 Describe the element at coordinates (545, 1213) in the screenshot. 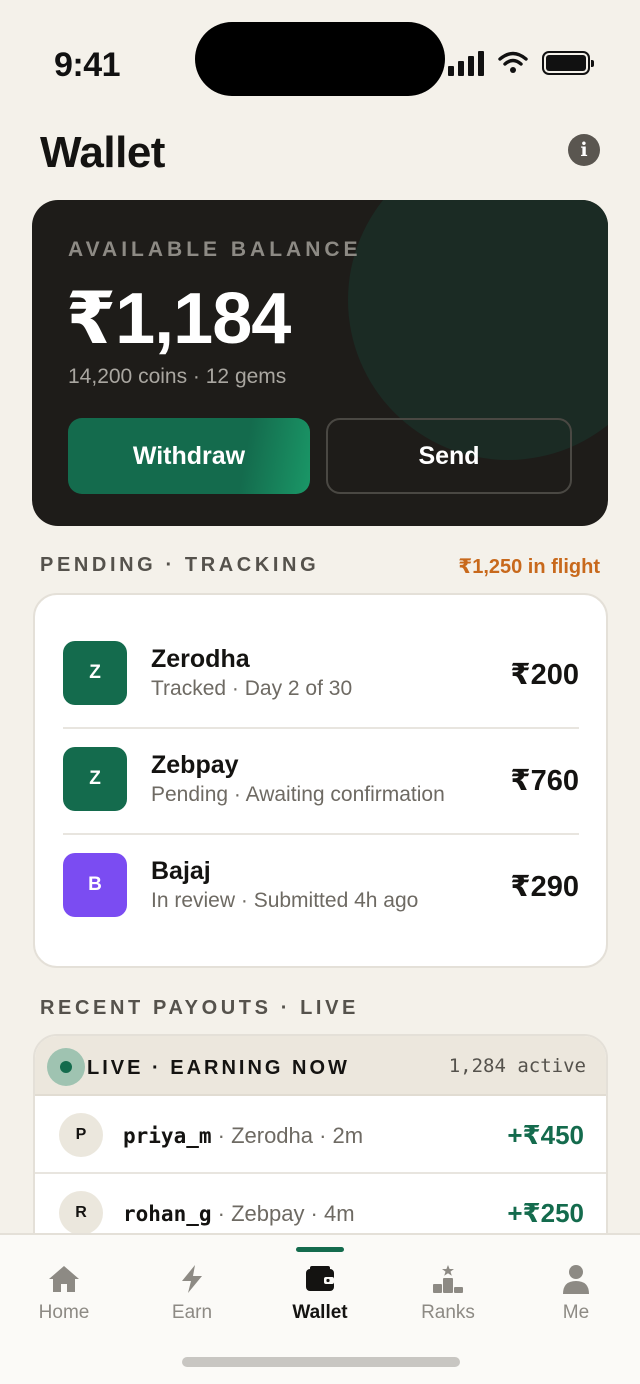

I see `payout-amount: +₹250` at that location.